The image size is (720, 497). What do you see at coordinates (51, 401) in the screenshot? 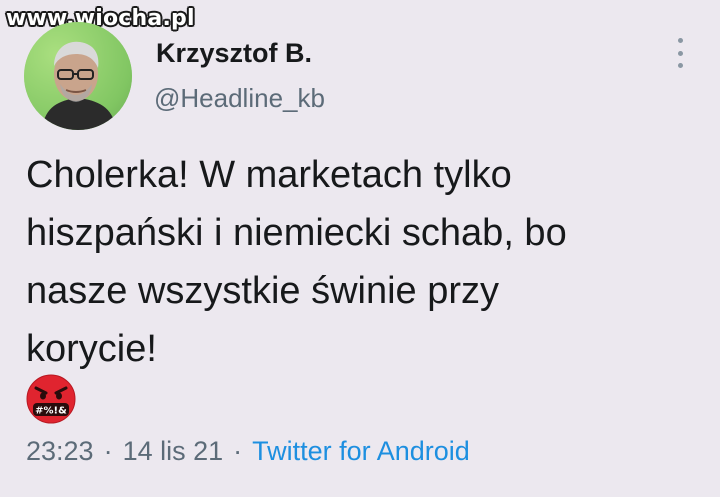
I see `angry-symbols-emoji-icon: #%!&` at bounding box center [51, 401].